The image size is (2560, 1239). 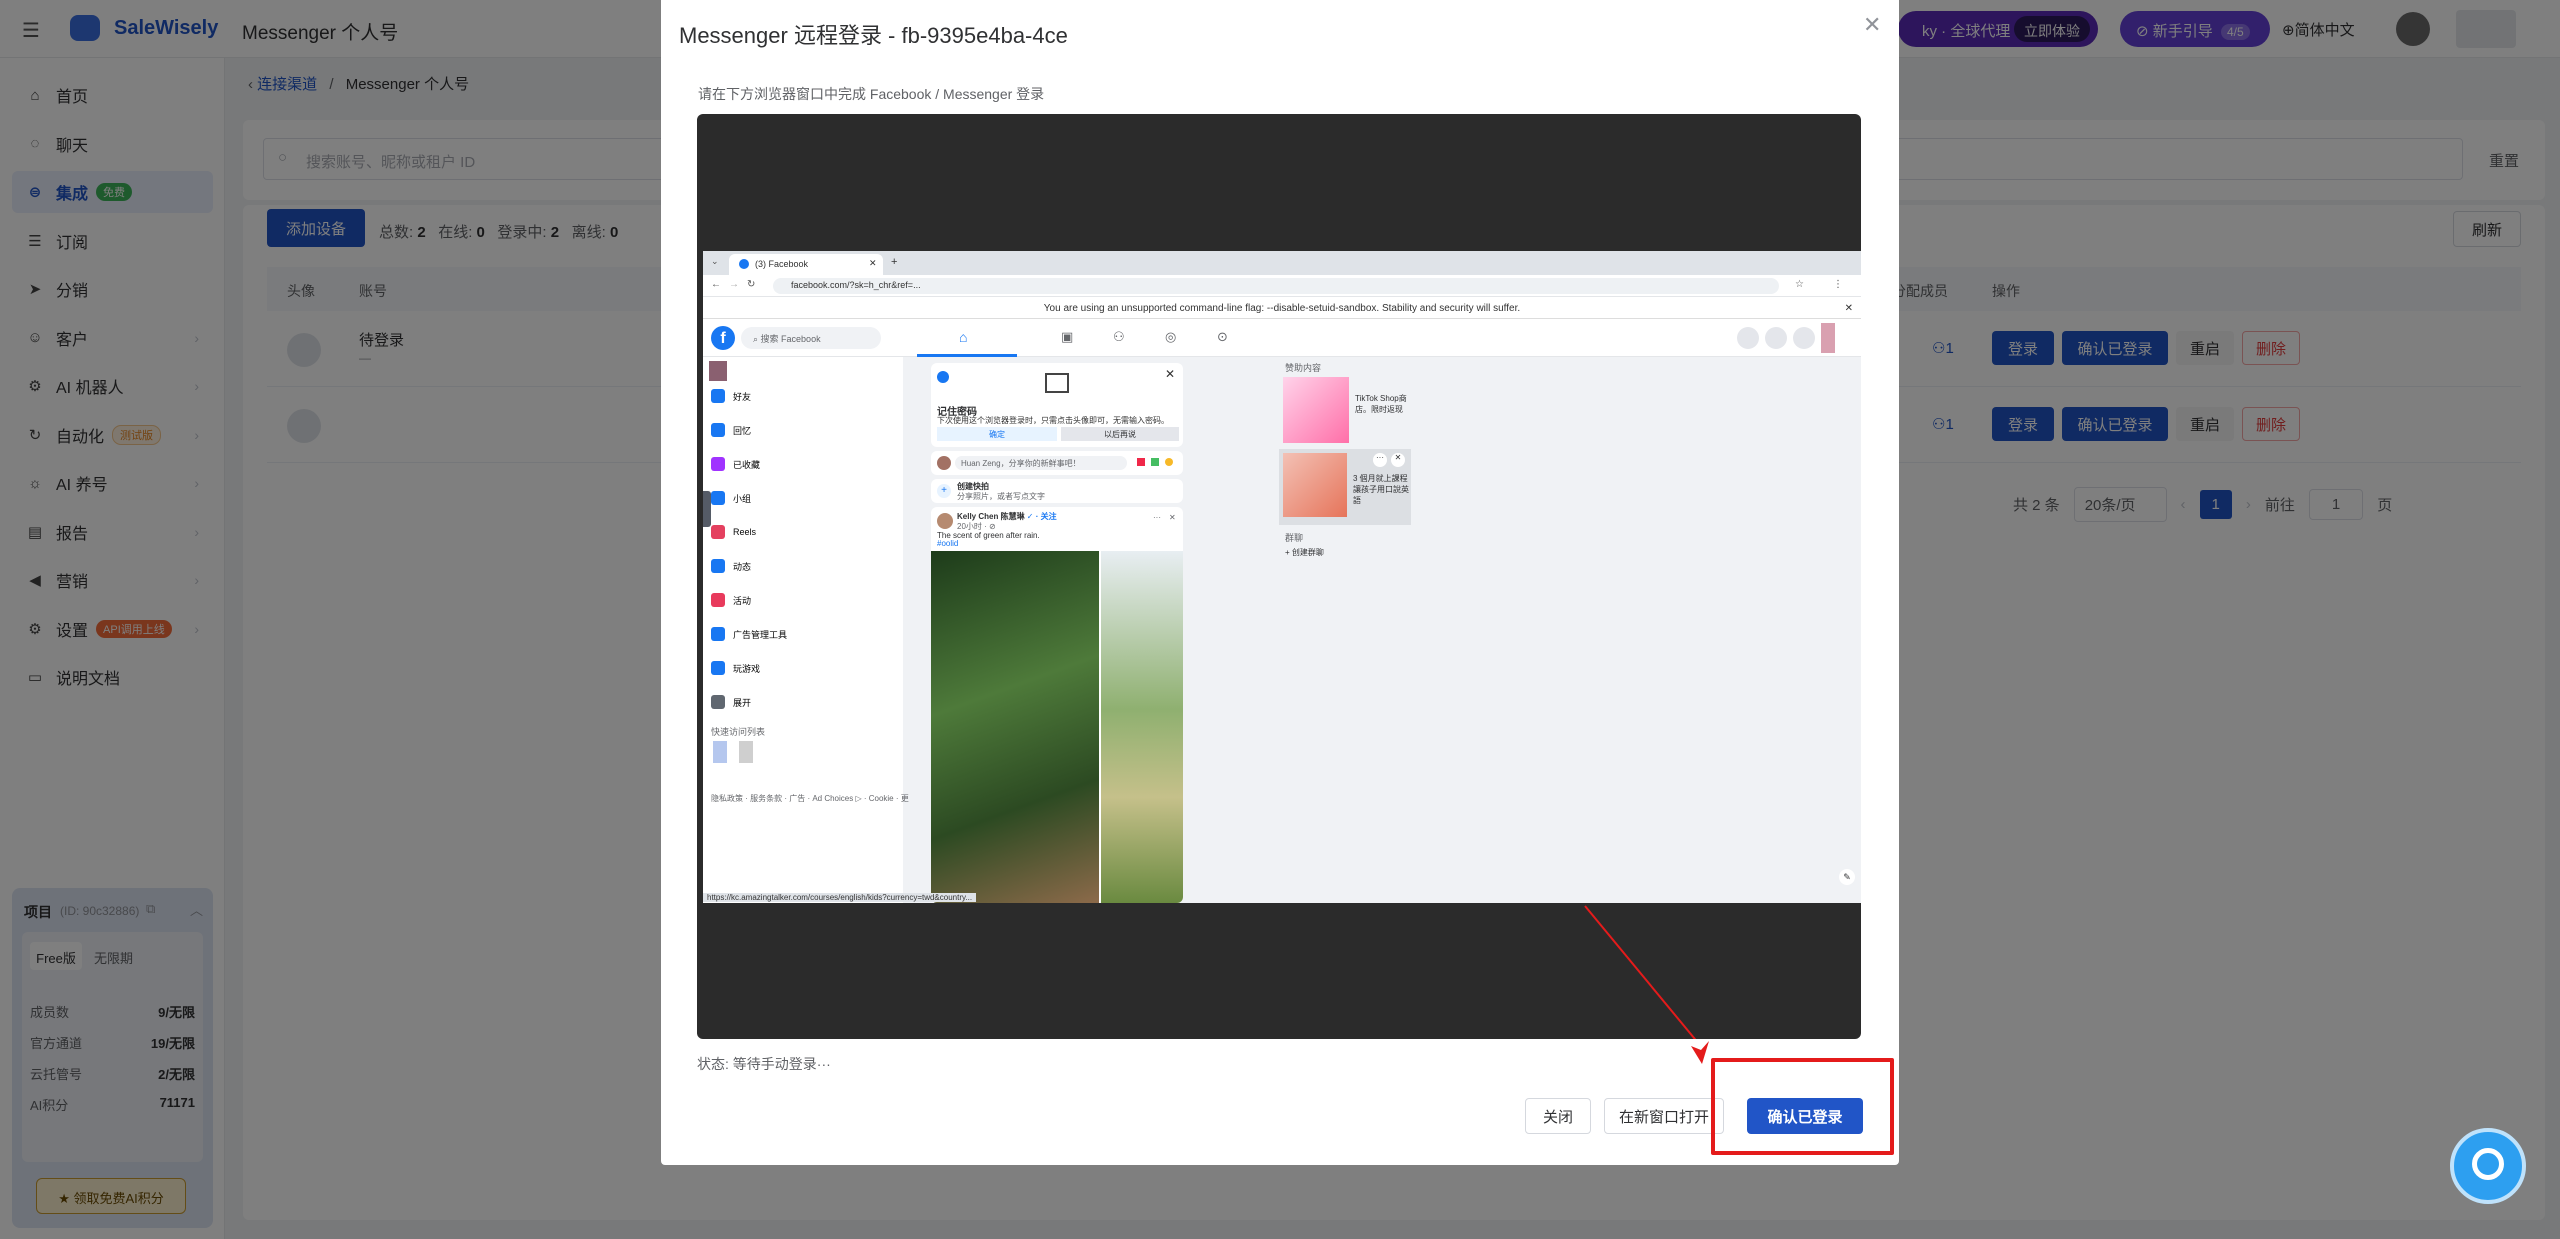 What do you see at coordinates (1558, 1116) in the screenshot?
I see `close-button: 关闭` at bounding box center [1558, 1116].